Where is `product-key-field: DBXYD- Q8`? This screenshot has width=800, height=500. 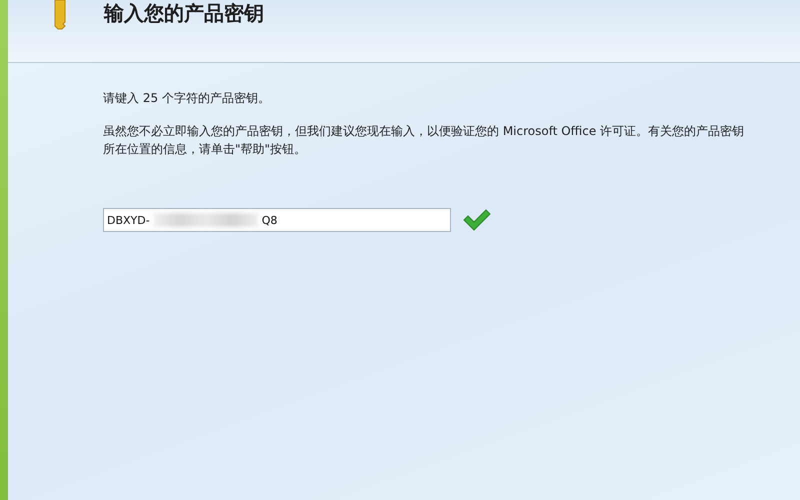 product-key-field: DBXYD- Q8 is located at coordinates (277, 220).